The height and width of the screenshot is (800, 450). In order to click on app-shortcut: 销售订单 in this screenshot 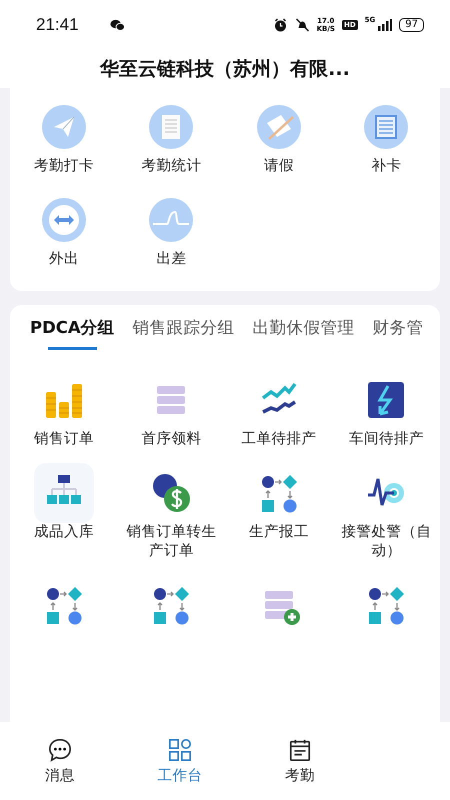, I will do `click(64, 439)`.